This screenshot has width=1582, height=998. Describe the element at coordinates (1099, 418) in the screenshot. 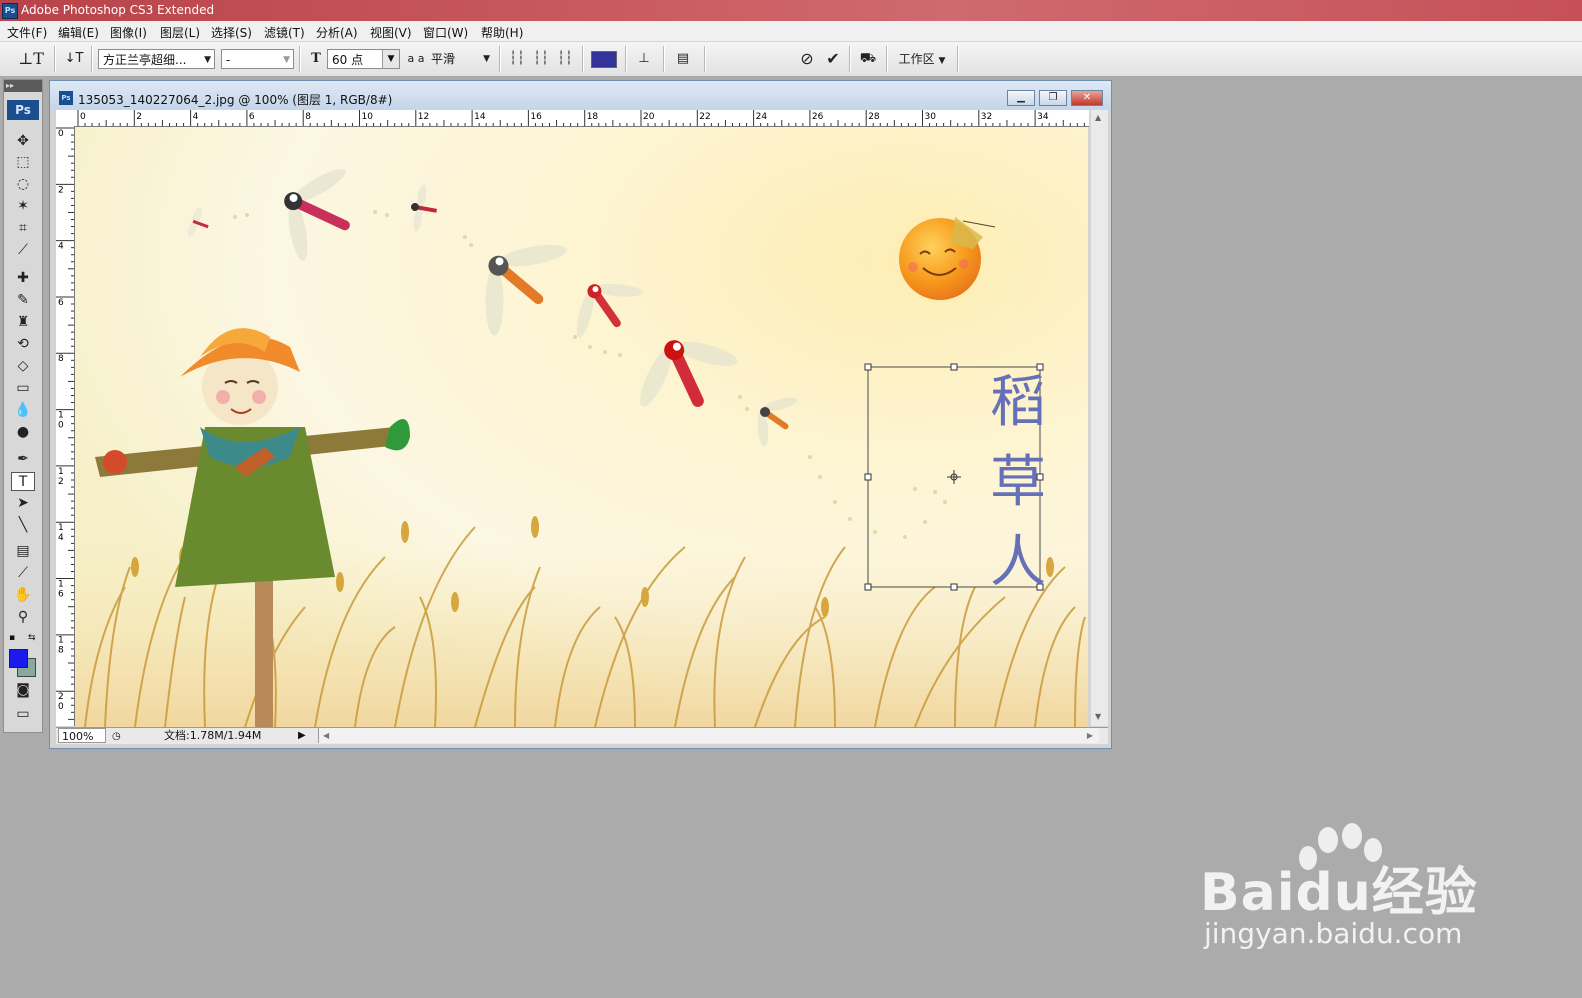

I see `vertical-scrollbar: ▲ ▼` at that location.